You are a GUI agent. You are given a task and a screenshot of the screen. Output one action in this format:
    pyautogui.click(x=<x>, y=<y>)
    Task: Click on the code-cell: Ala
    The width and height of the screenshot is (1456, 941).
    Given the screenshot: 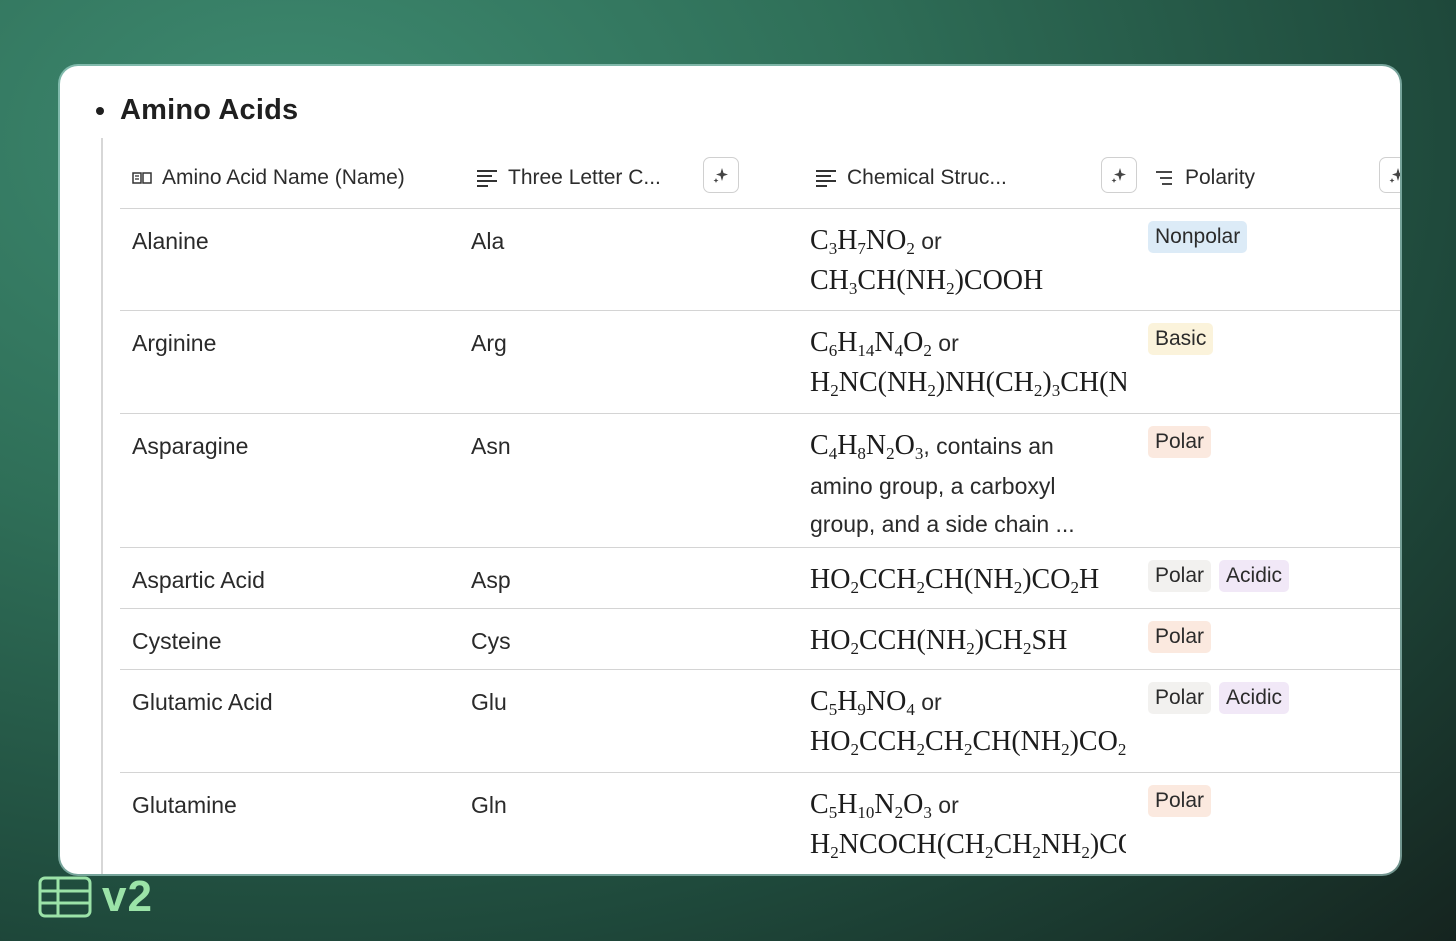 What is the action you would take?
    pyautogui.click(x=487, y=241)
    